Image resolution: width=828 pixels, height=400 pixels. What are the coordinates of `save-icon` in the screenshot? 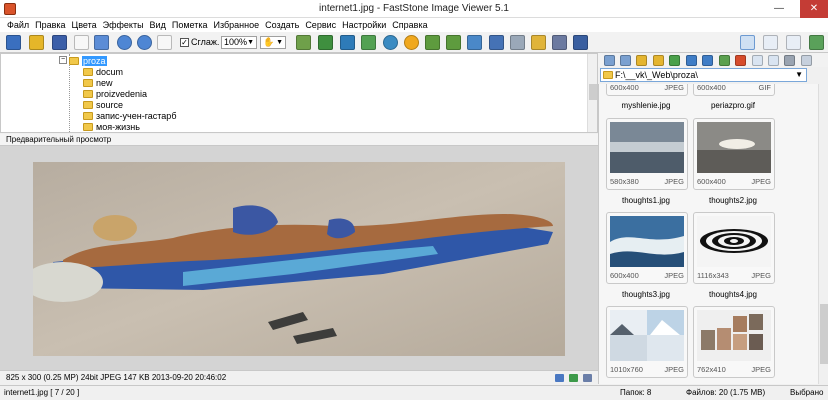 It's located at (59, 42).